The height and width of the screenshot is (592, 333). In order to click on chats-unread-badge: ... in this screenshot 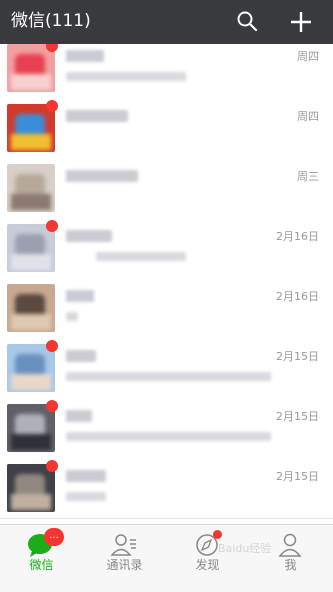, I will do `click(54, 537)`.